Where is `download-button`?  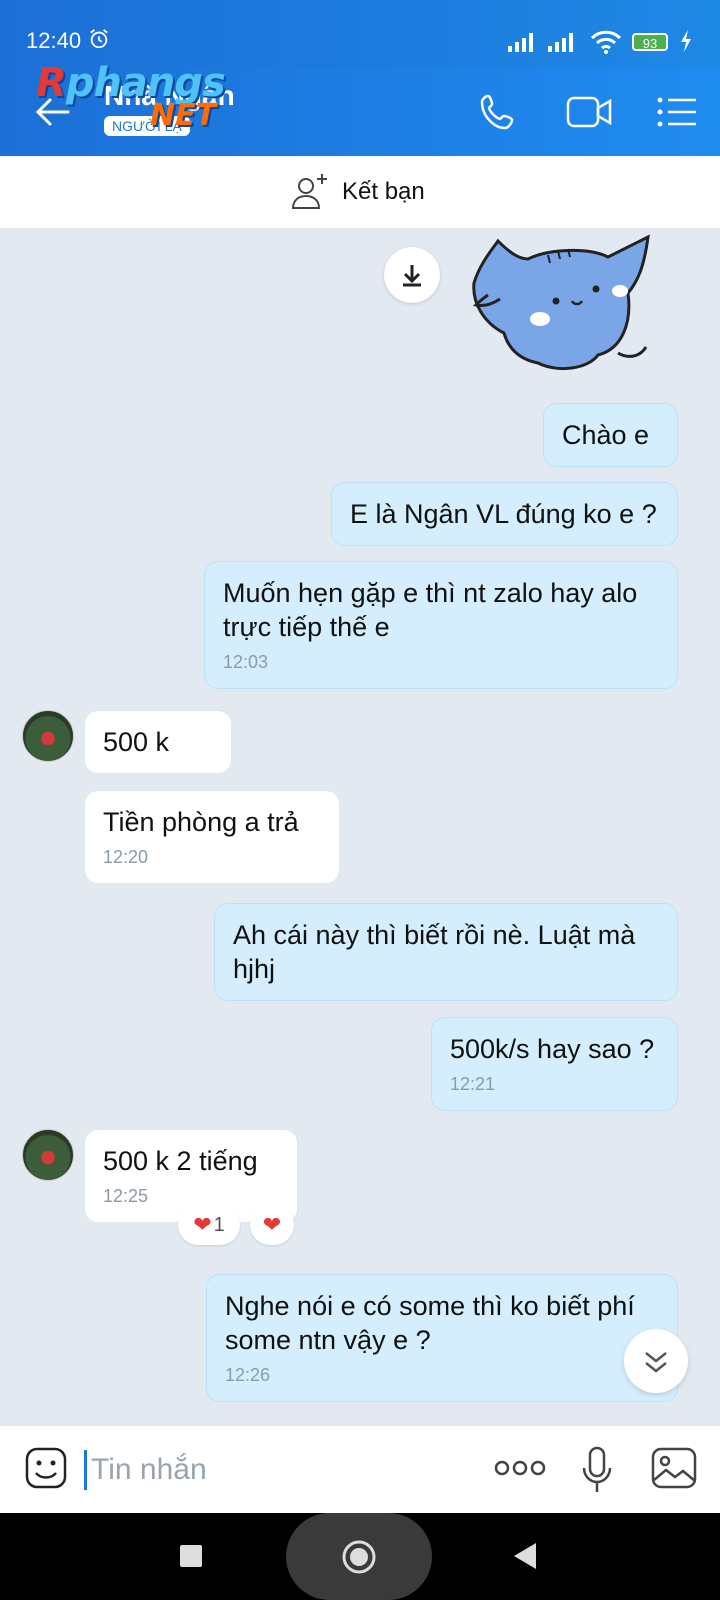 download-button is located at coordinates (412, 275).